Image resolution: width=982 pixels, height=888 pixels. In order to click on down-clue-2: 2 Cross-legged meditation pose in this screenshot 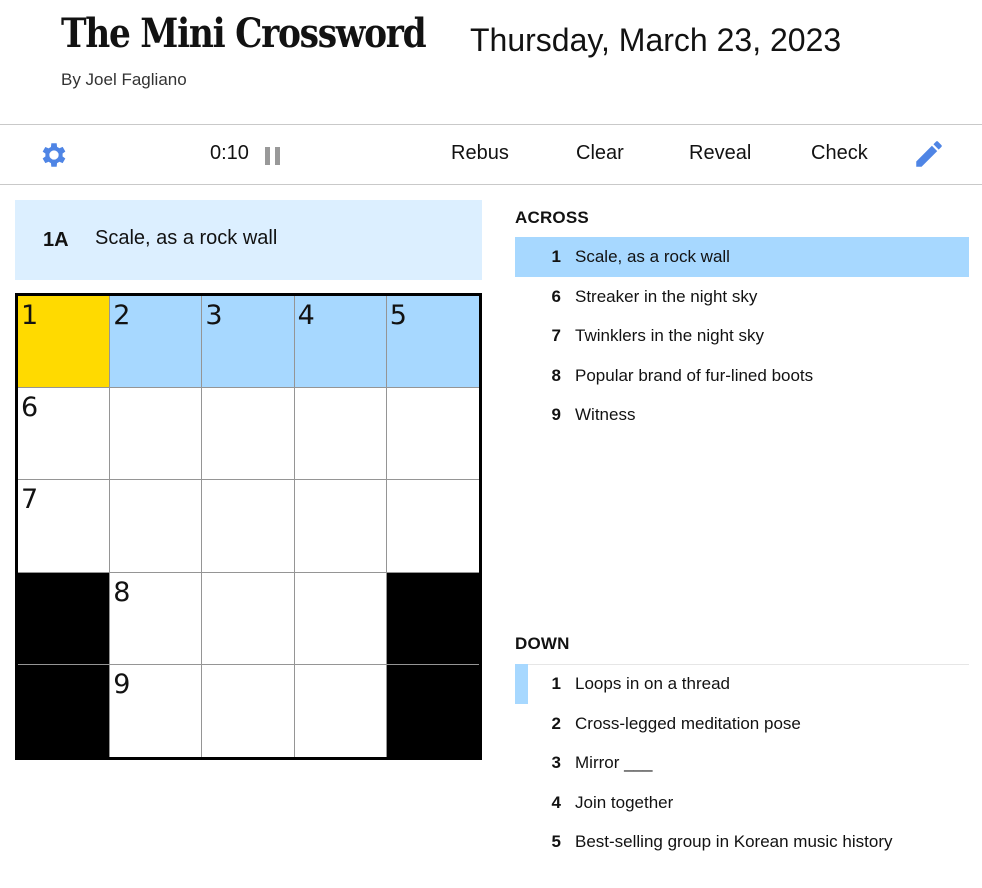, I will do `click(742, 724)`.